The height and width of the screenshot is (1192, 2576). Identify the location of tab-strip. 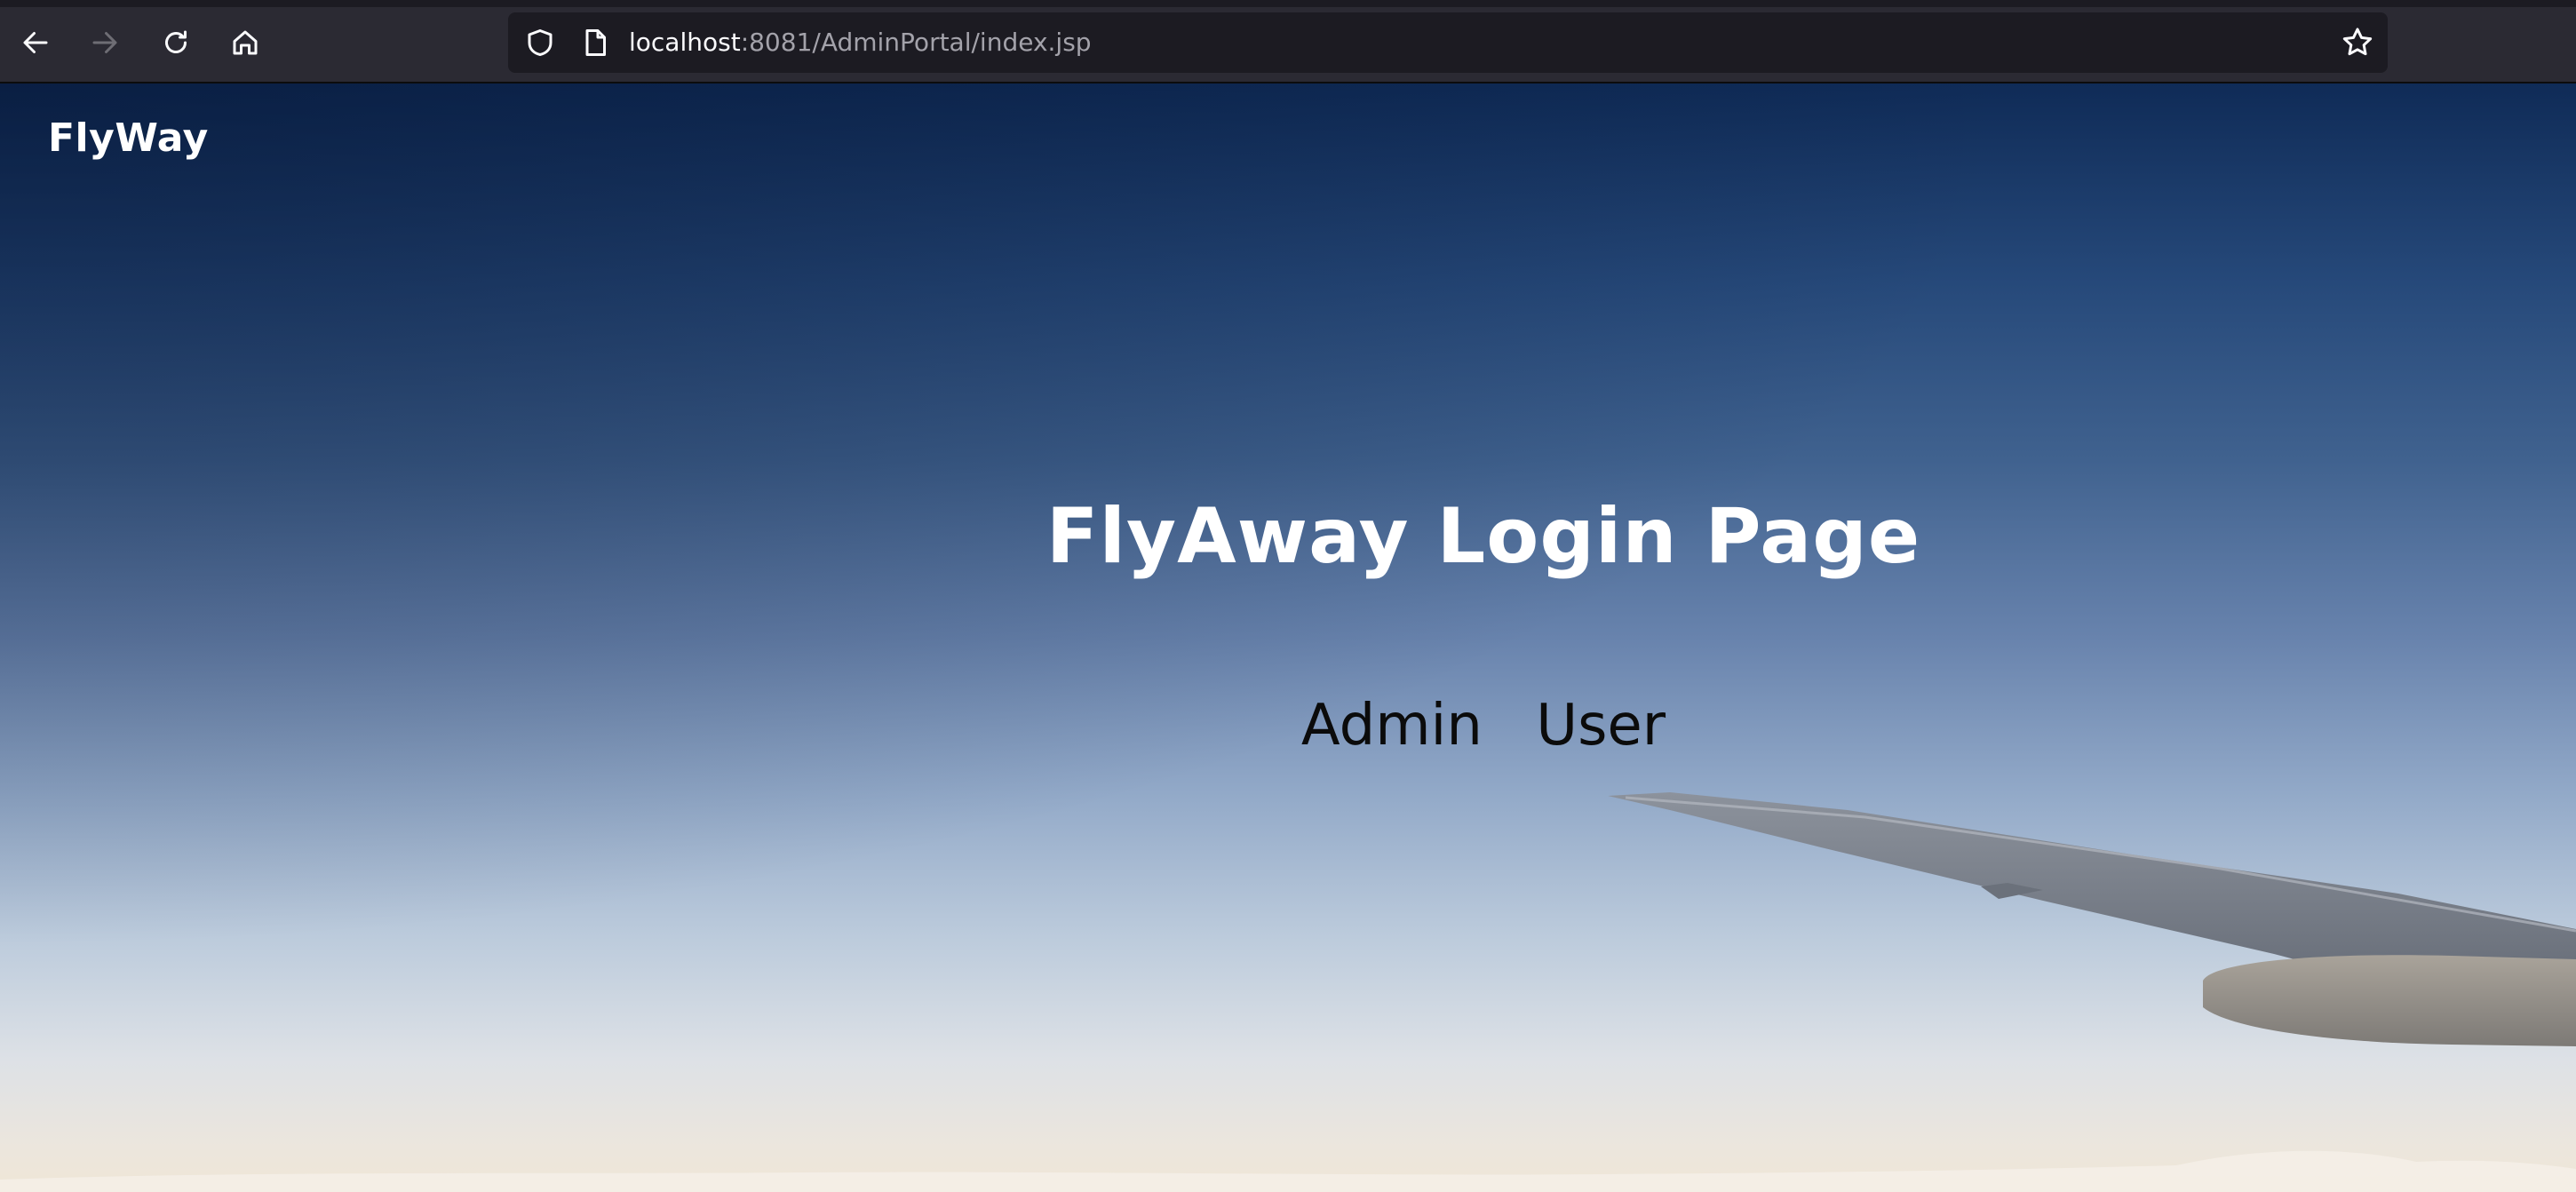
(1288, 3).